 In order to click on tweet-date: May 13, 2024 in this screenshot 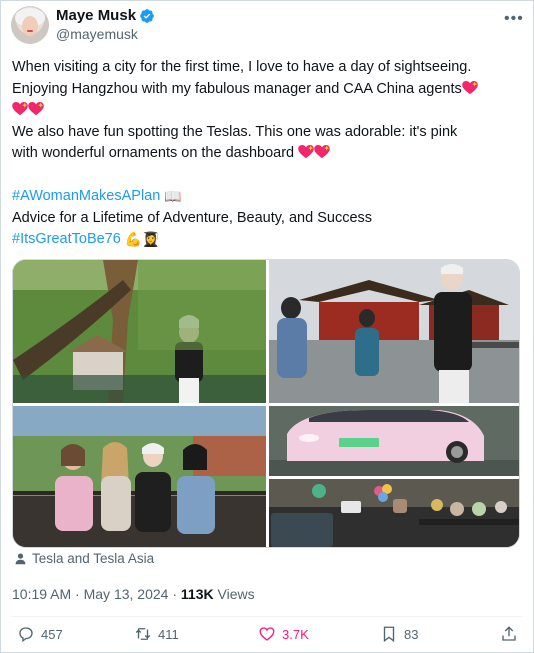, I will do `click(126, 594)`.